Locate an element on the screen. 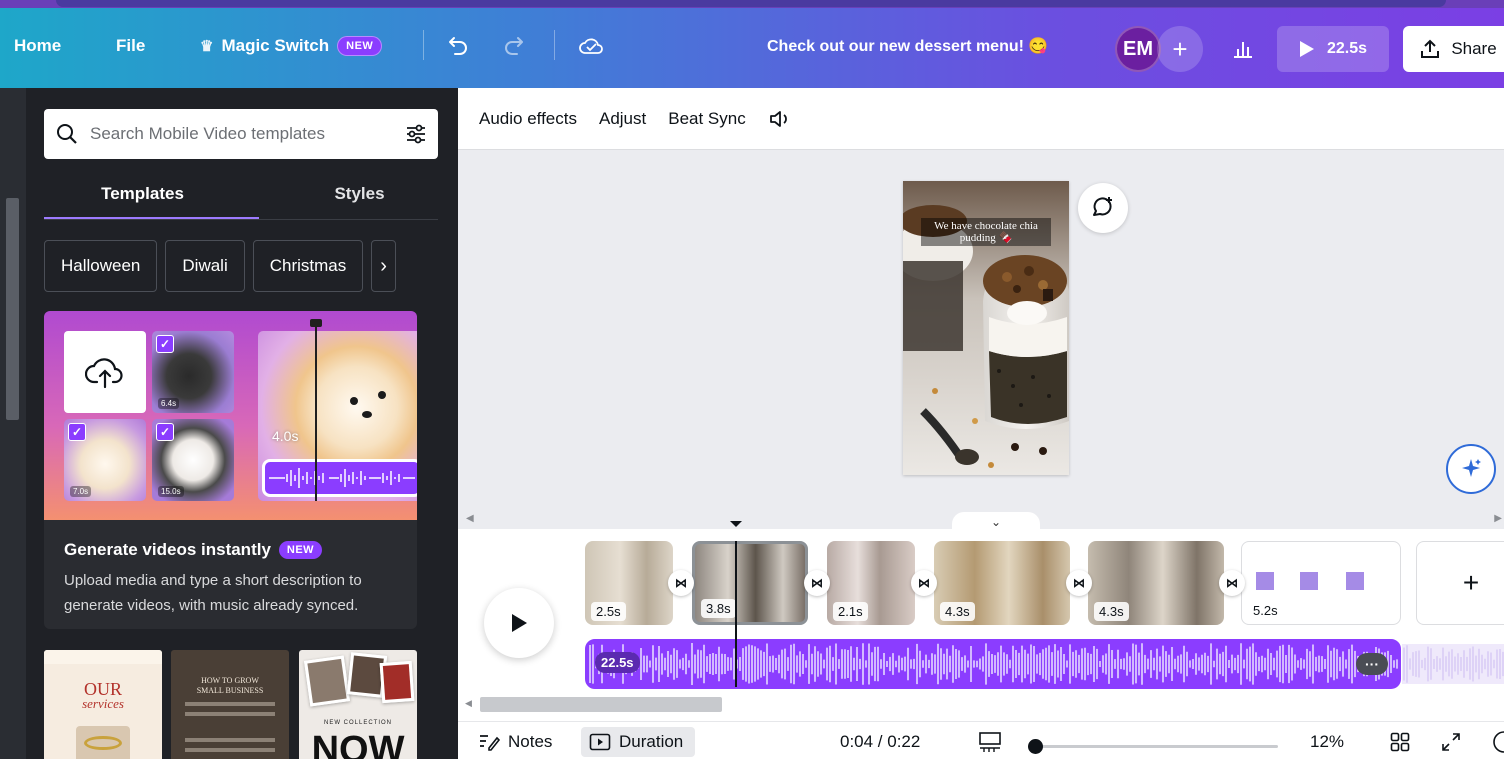 The image size is (1504, 759). video-slide: We have chocolate chia pudding 🍫 is located at coordinates (986, 328).